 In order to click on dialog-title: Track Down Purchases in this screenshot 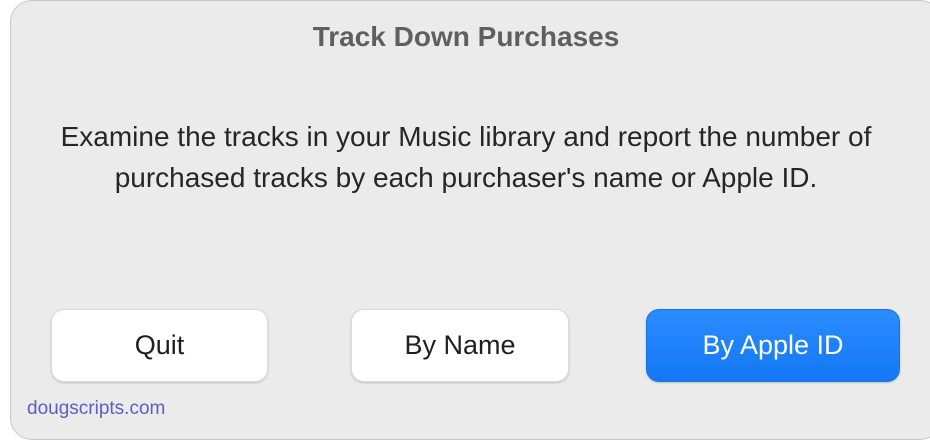, I will do `click(466, 36)`.